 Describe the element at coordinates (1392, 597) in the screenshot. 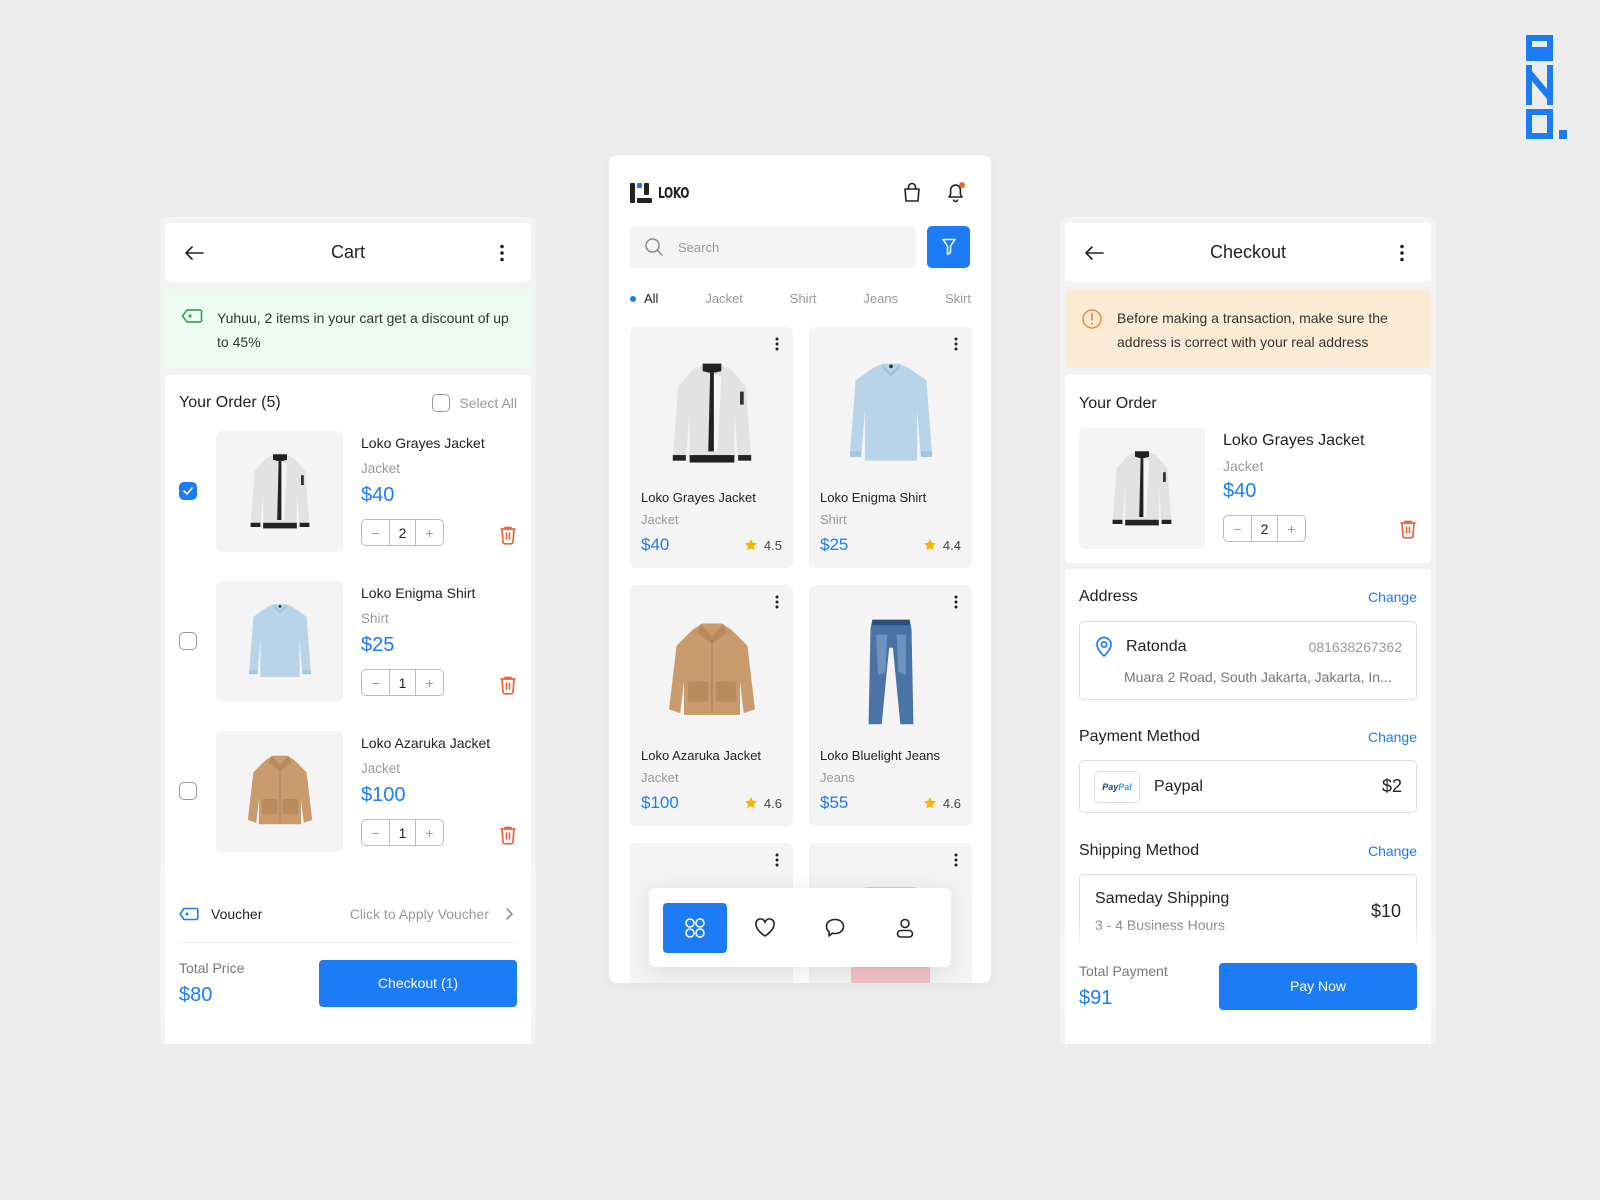

I see `change-address-link: Change` at that location.